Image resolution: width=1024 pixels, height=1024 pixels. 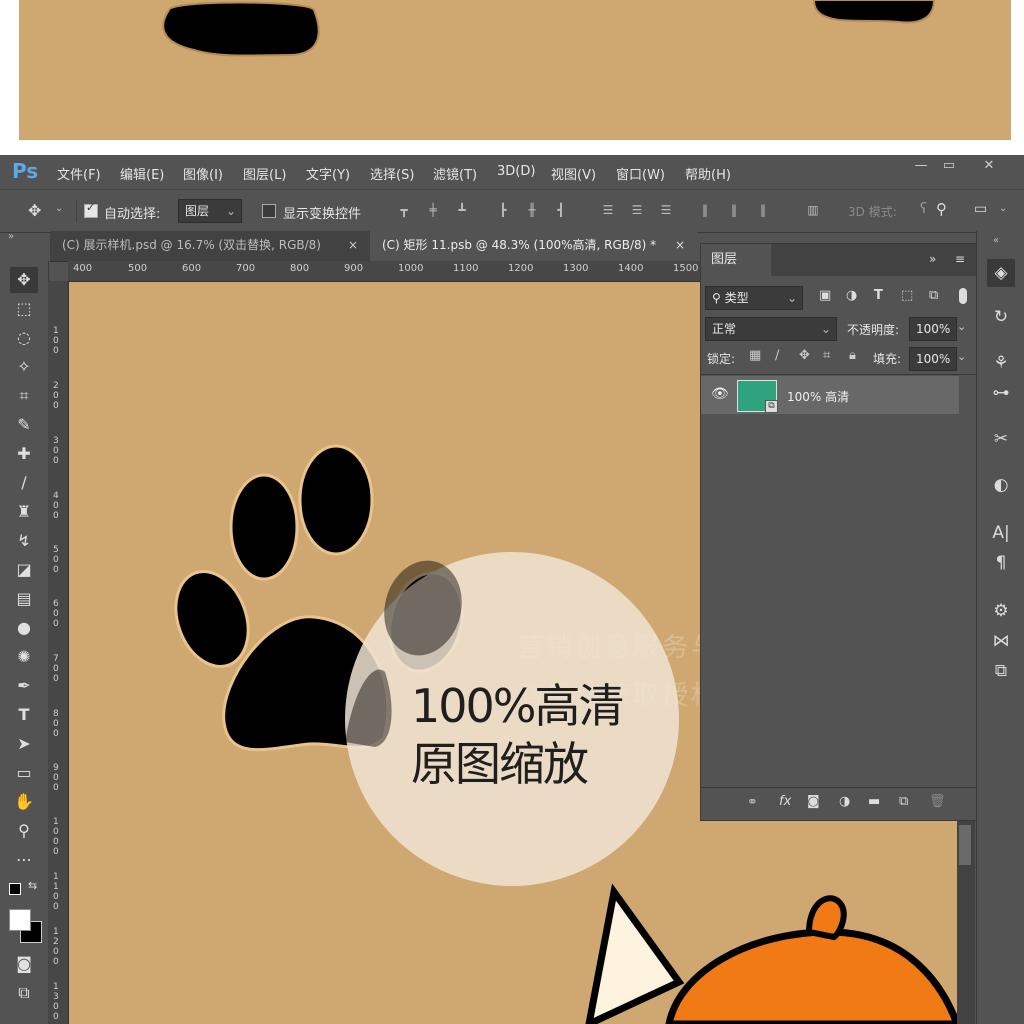 I want to click on brush-panel-icon: ⚘, so click(x=1001, y=363).